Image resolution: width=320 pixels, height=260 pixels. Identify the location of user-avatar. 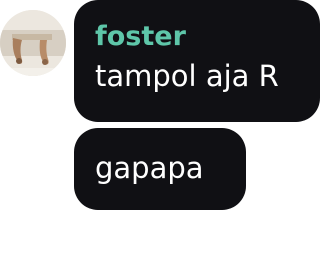
(33, 43).